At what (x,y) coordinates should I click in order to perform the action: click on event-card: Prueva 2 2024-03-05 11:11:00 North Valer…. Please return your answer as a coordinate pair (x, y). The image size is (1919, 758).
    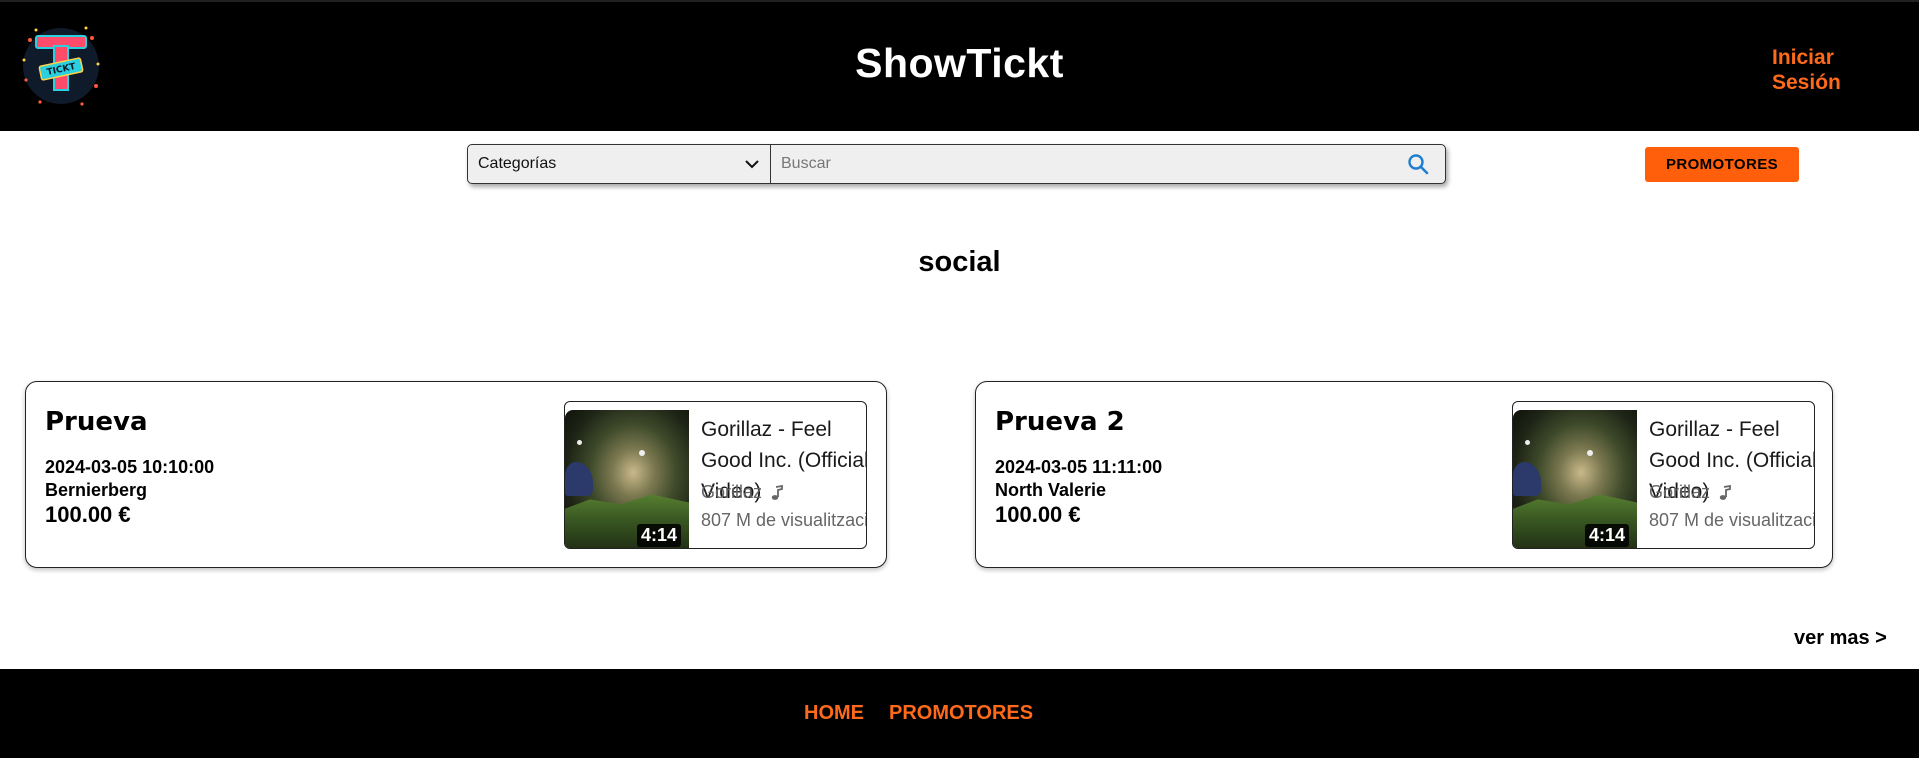
    Looking at the image, I should click on (1404, 474).